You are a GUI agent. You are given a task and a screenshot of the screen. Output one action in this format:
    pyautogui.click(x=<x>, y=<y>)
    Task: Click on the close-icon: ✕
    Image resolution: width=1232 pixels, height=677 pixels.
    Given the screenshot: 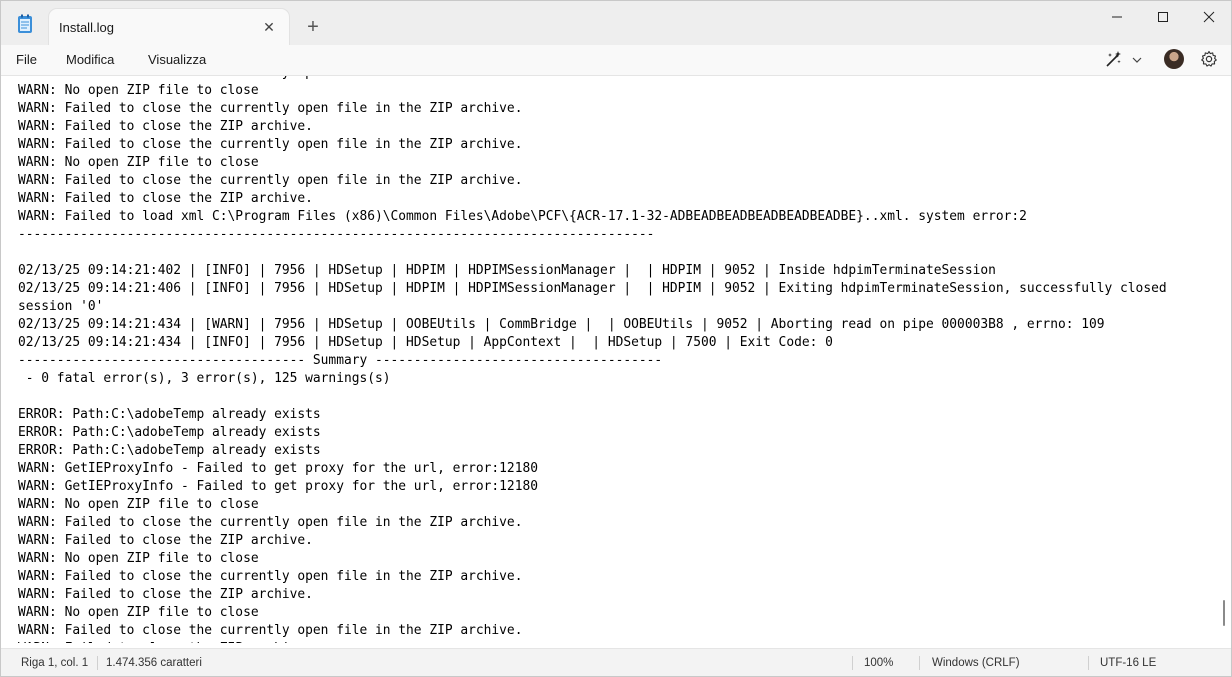 What is the action you would take?
    pyautogui.click(x=269, y=27)
    